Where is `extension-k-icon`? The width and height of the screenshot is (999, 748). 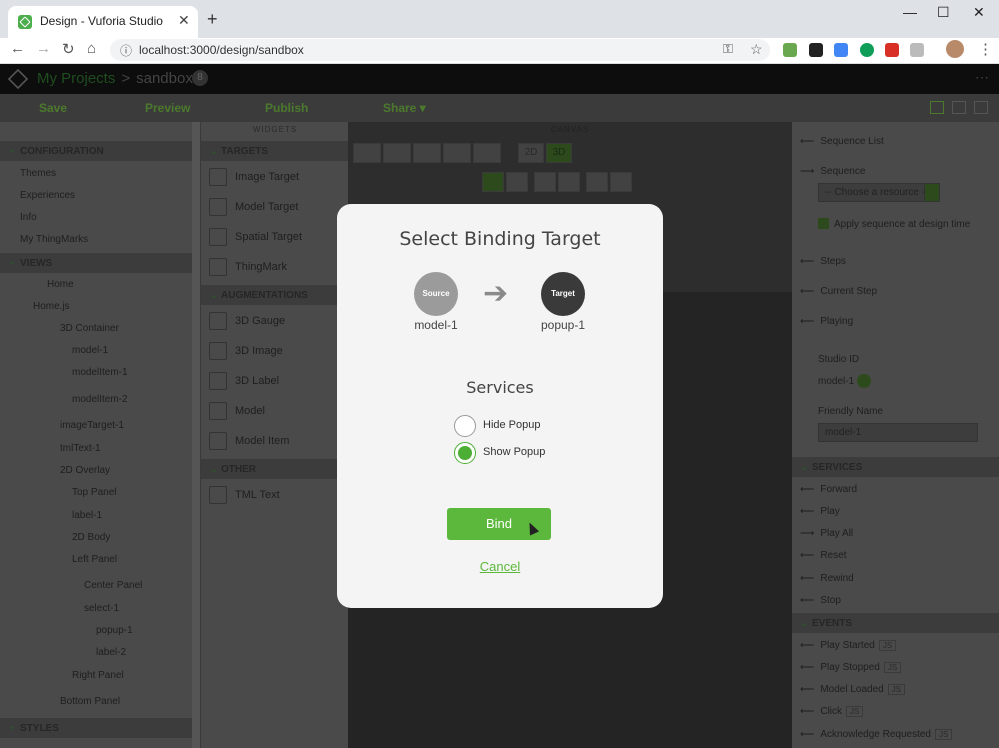
extension-k-icon is located at coordinates (816, 50).